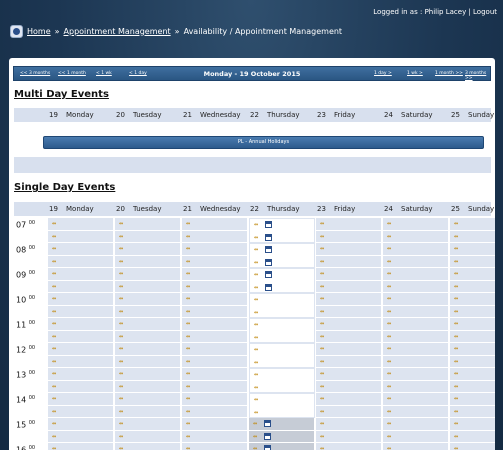 The image size is (503, 450). Describe the element at coordinates (415, 73) in the screenshot. I see `nav-forward-1-week: 1 wk >` at that location.